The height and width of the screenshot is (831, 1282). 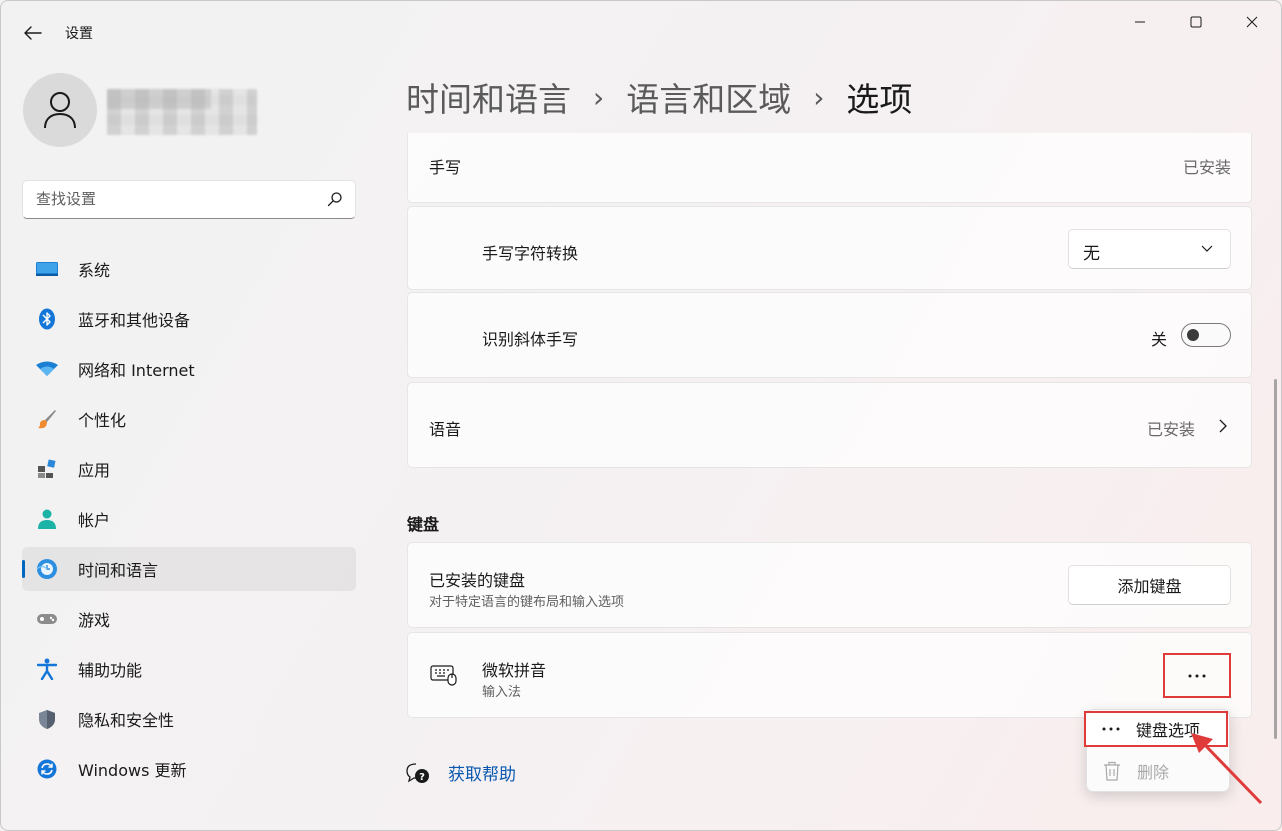 What do you see at coordinates (189, 619) in the screenshot?
I see `sidebar-item-gaming: 游戏` at bounding box center [189, 619].